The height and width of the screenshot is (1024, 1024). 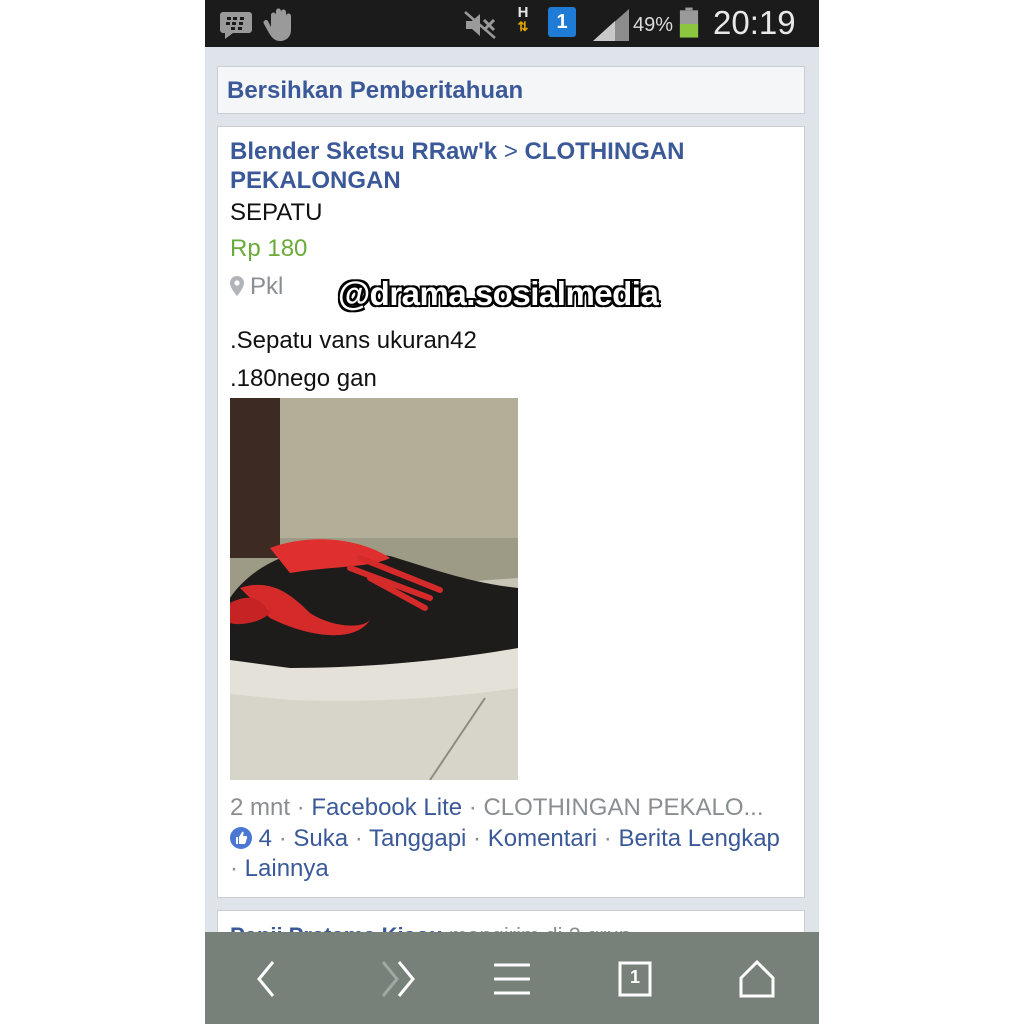 I want to click on home-icon, so click(x=757, y=979).